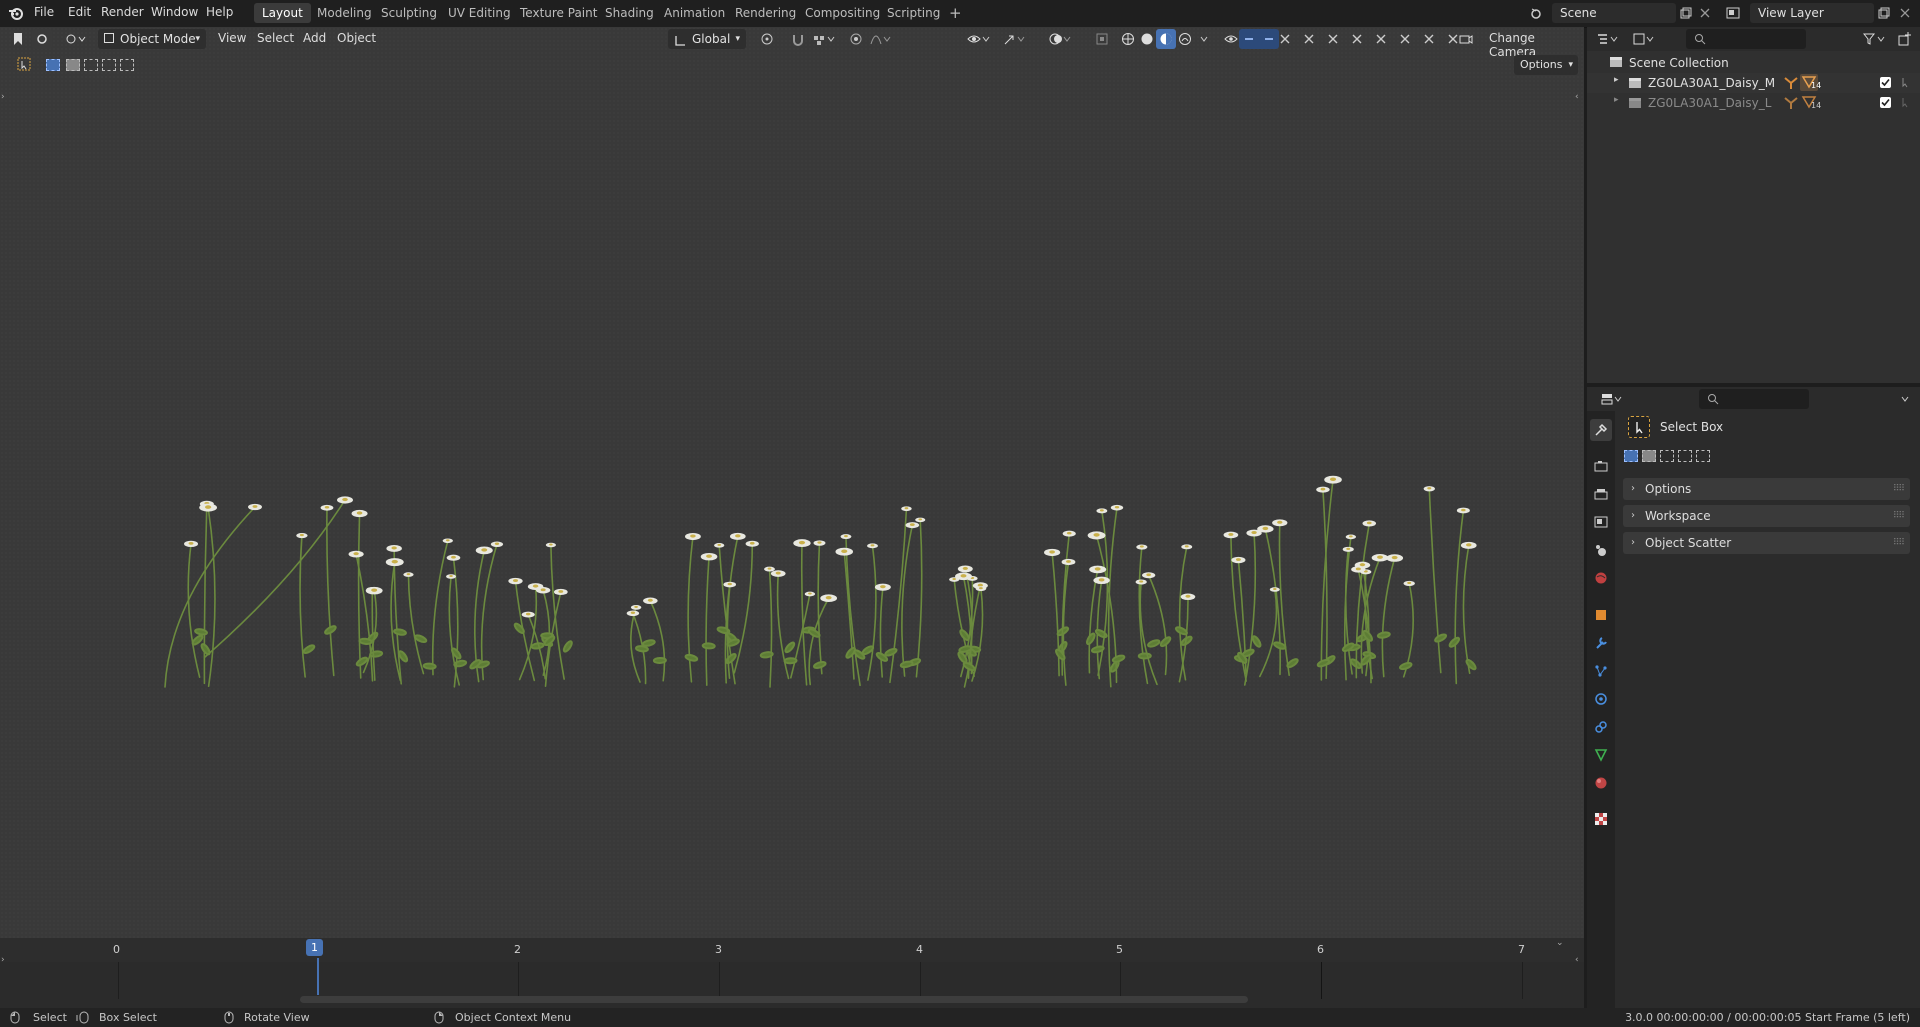  I want to click on material-tab-icon, so click(1601, 783).